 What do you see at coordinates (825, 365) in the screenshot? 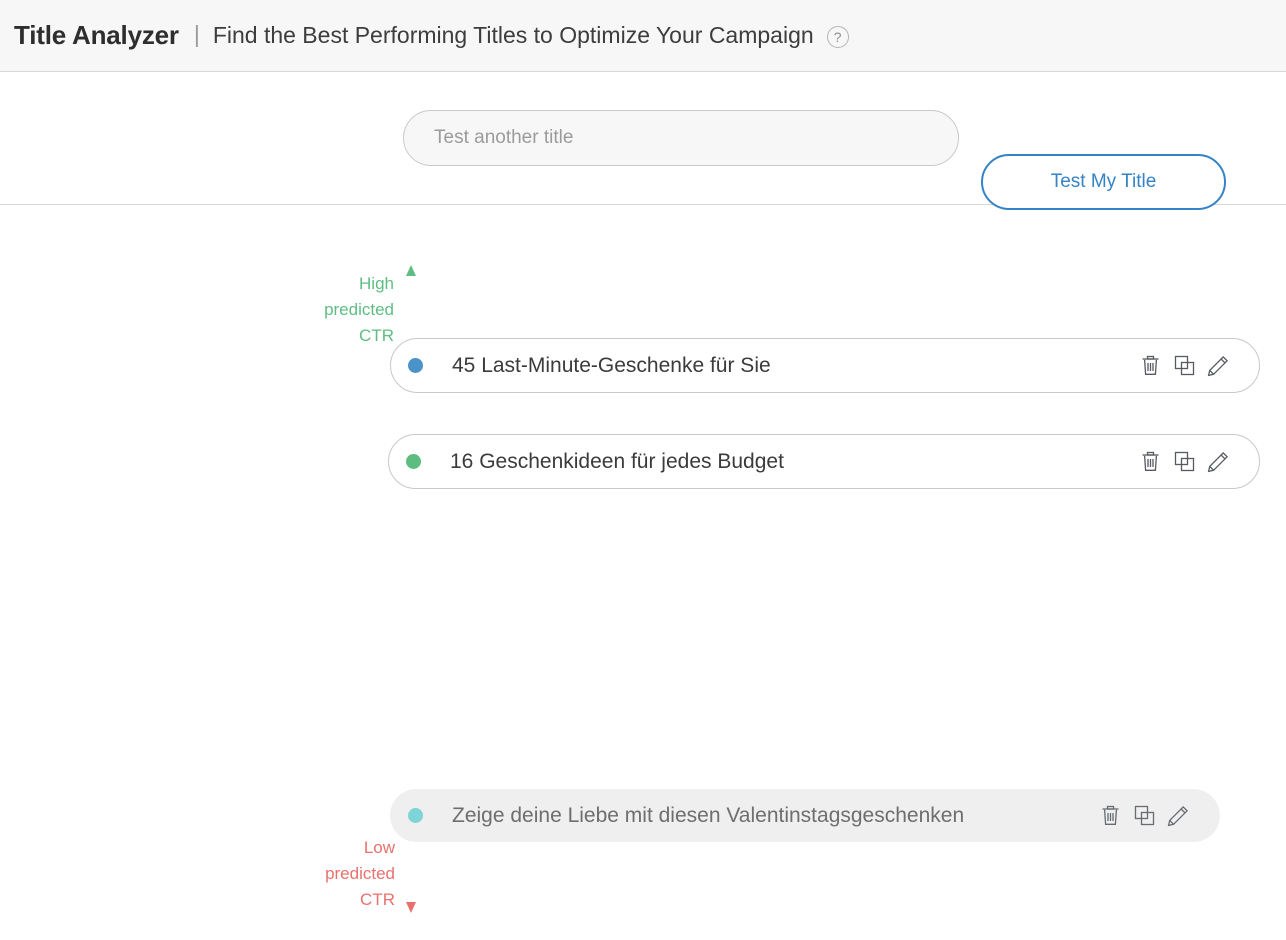
I see `title-row: 45 Last-Minute-Geschenke für Sie` at bounding box center [825, 365].